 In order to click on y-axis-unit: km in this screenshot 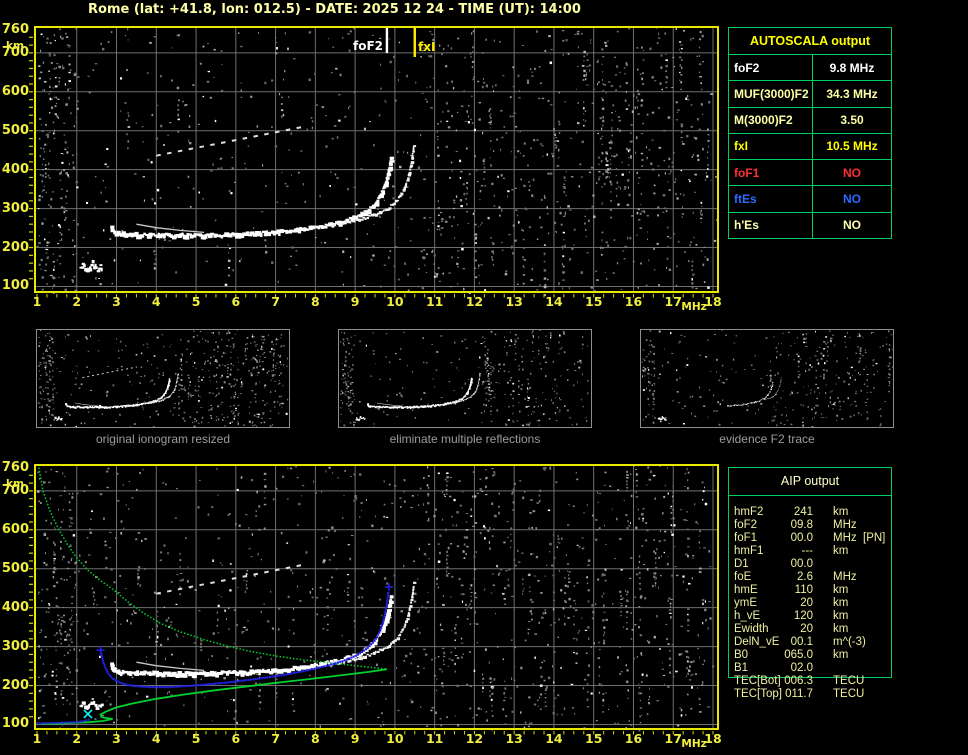, I will do `click(15, 483)`.